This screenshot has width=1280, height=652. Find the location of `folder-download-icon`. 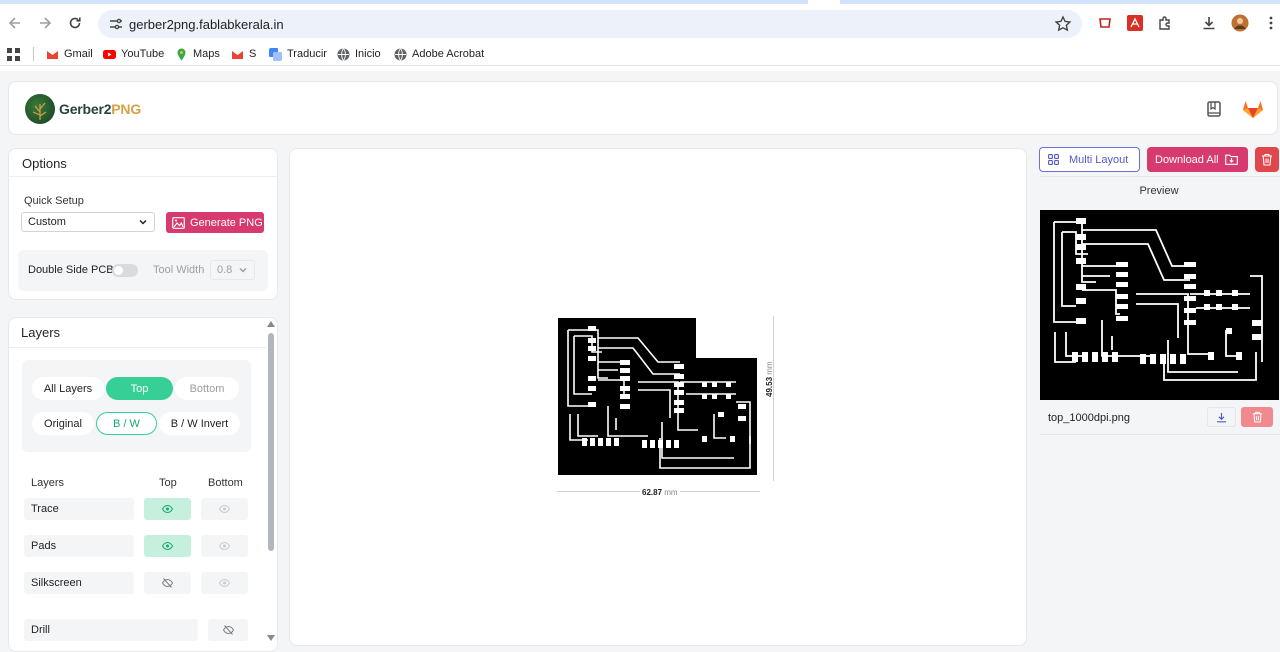

folder-download-icon is located at coordinates (1231, 159).